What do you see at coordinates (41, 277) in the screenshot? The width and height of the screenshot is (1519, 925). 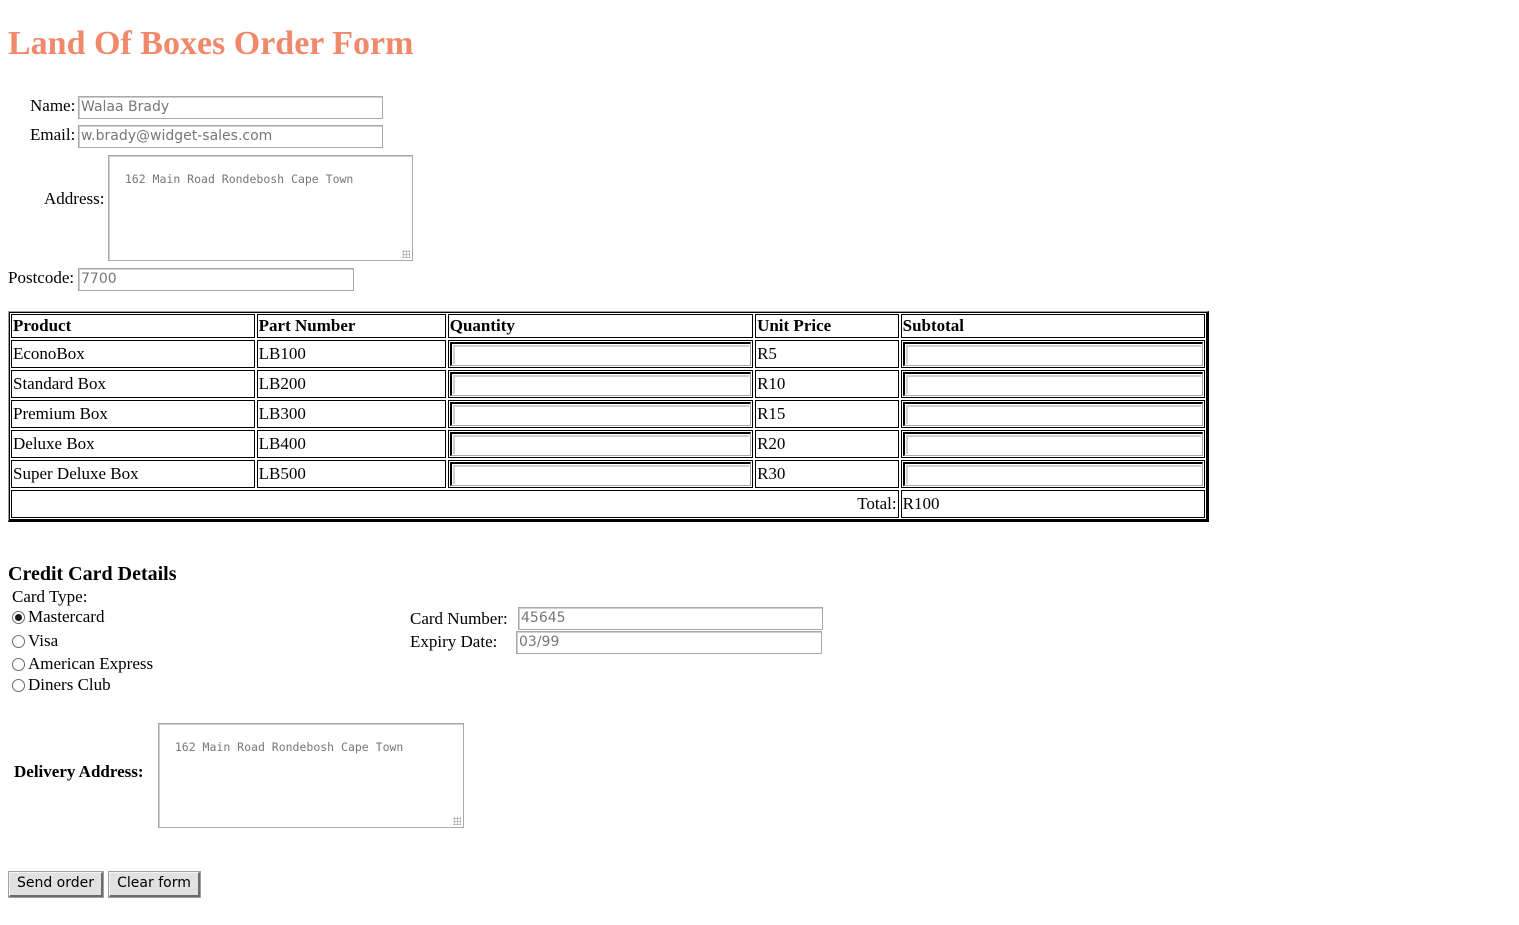 I see `postcode-label: Postcode:` at bounding box center [41, 277].